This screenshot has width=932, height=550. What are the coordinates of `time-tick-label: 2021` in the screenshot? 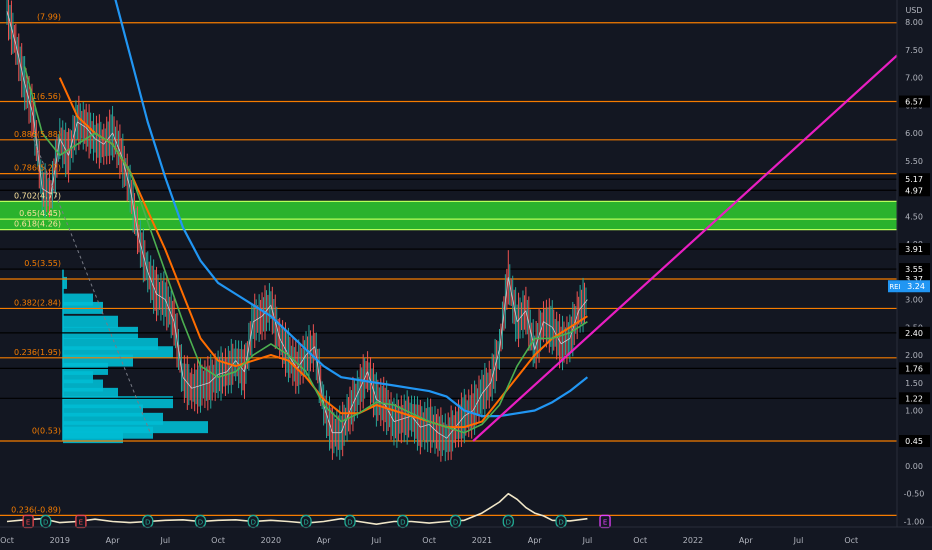 It's located at (482, 540).